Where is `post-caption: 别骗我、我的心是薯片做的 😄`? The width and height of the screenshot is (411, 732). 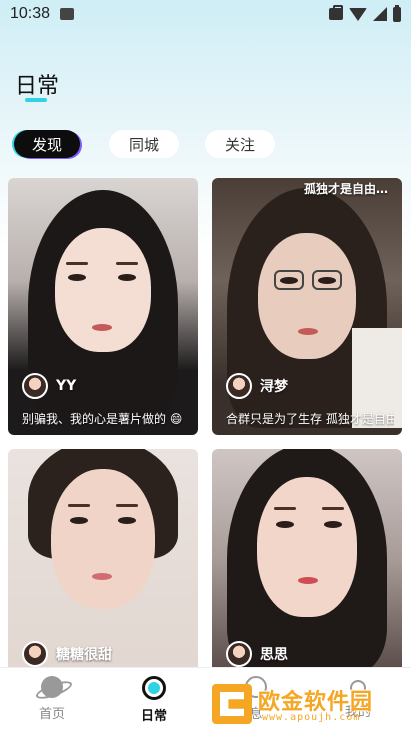
post-caption: 别骗我、我的心是薯片做的 😄 is located at coordinates (102, 419).